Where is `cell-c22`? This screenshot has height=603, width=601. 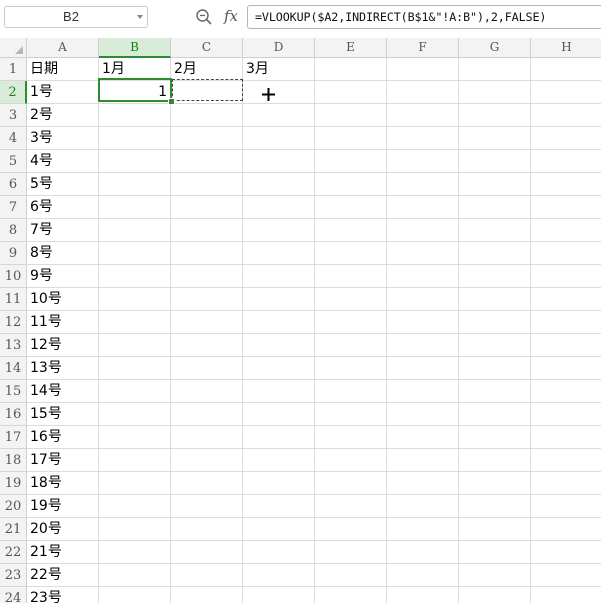 cell-c22 is located at coordinates (207, 552).